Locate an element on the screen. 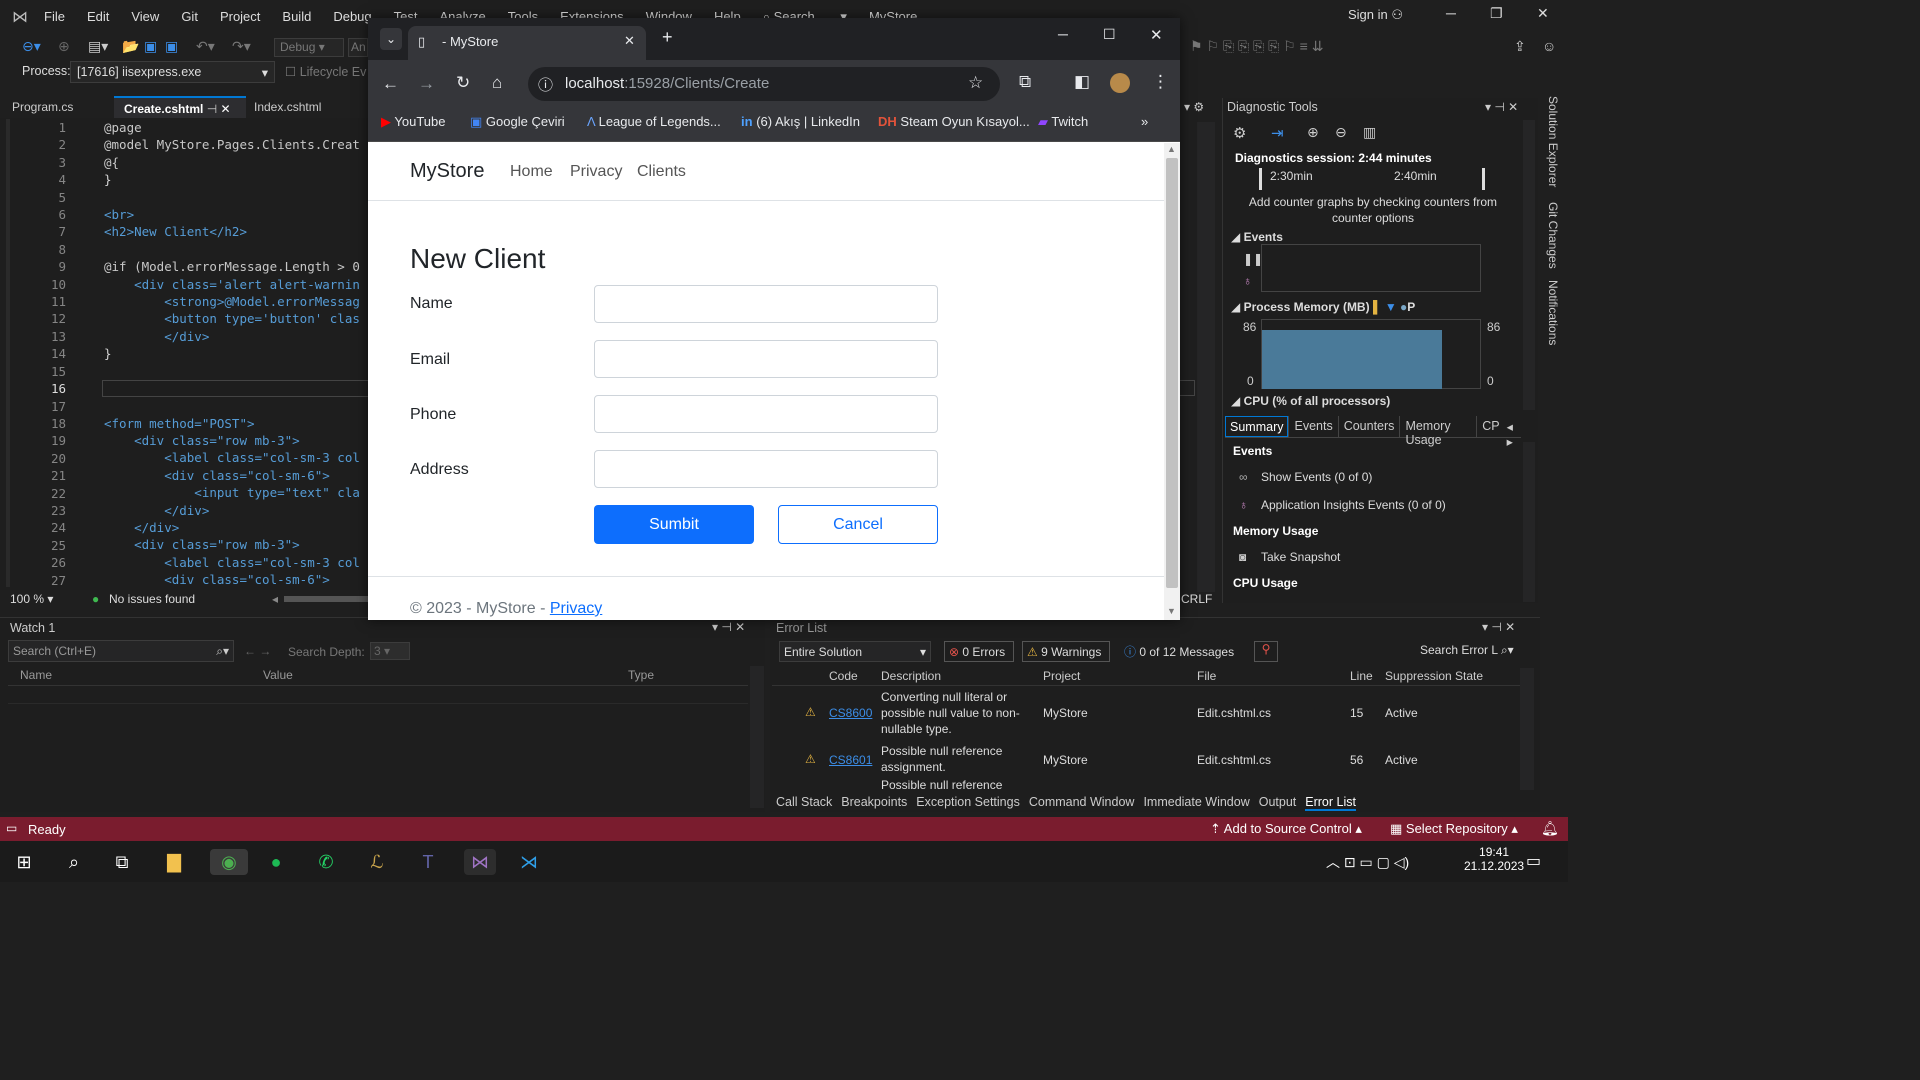 This screenshot has width=1920, height=1080. filter-toggle-icon: ⚲ is located at coordinates (1266, 651).